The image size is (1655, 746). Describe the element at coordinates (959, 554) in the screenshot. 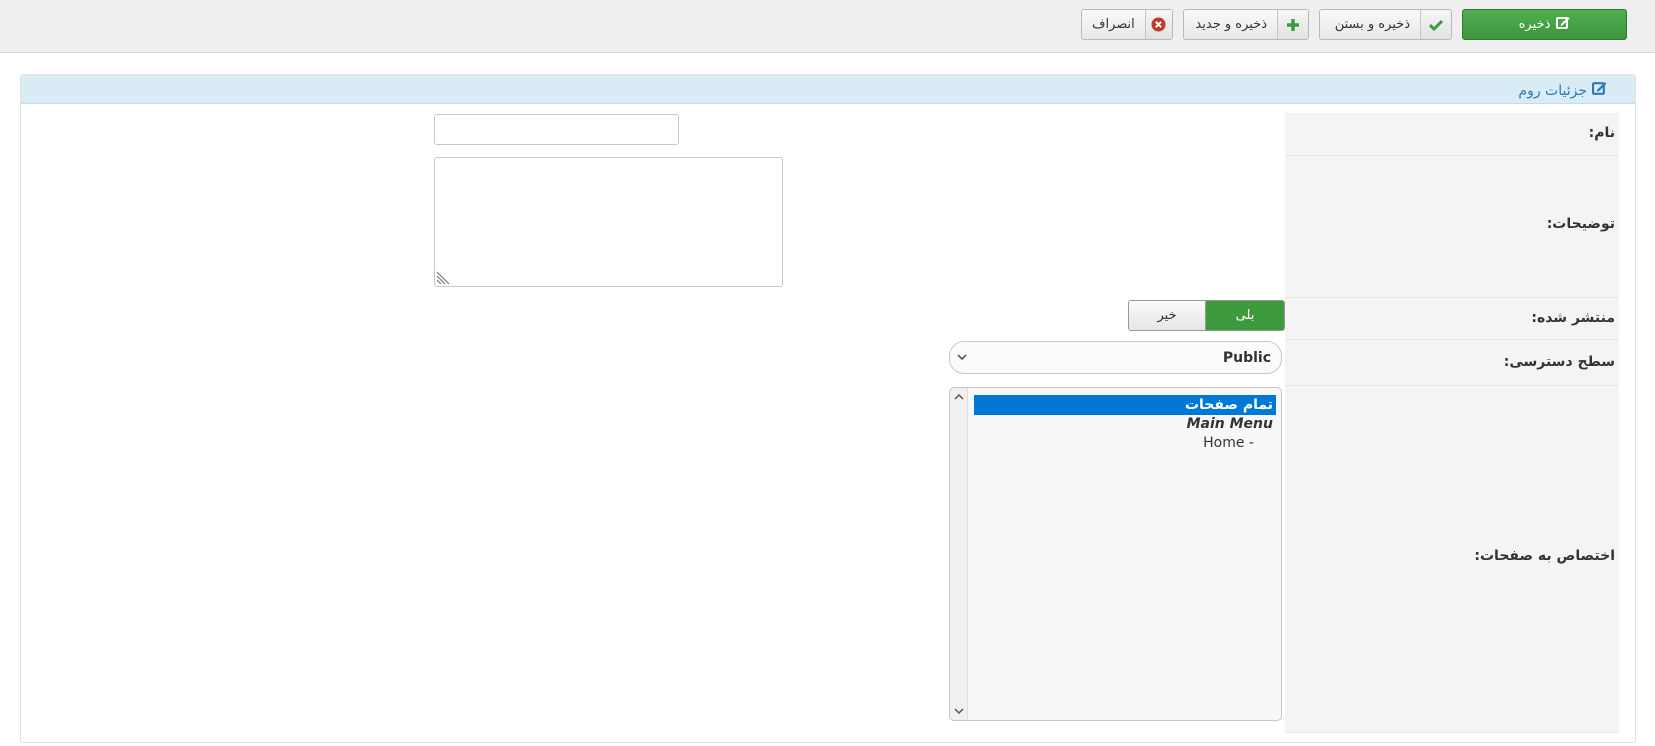

I see `listbox-scrollbar` at that location.